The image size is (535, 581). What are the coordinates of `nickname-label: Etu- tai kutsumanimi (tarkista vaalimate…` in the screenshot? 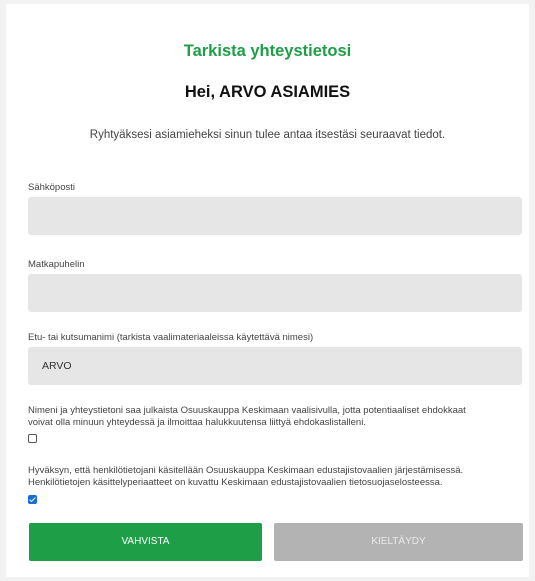 It's located at (171, 337).